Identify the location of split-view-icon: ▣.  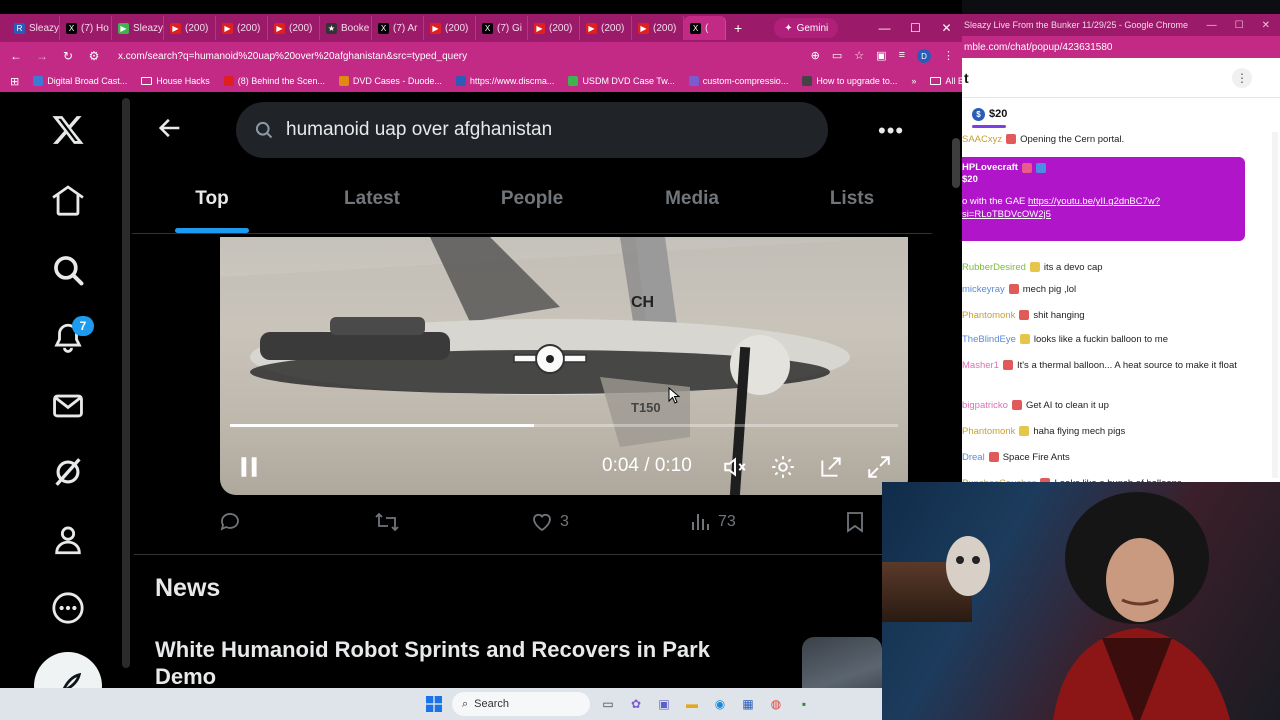
(881, 56).